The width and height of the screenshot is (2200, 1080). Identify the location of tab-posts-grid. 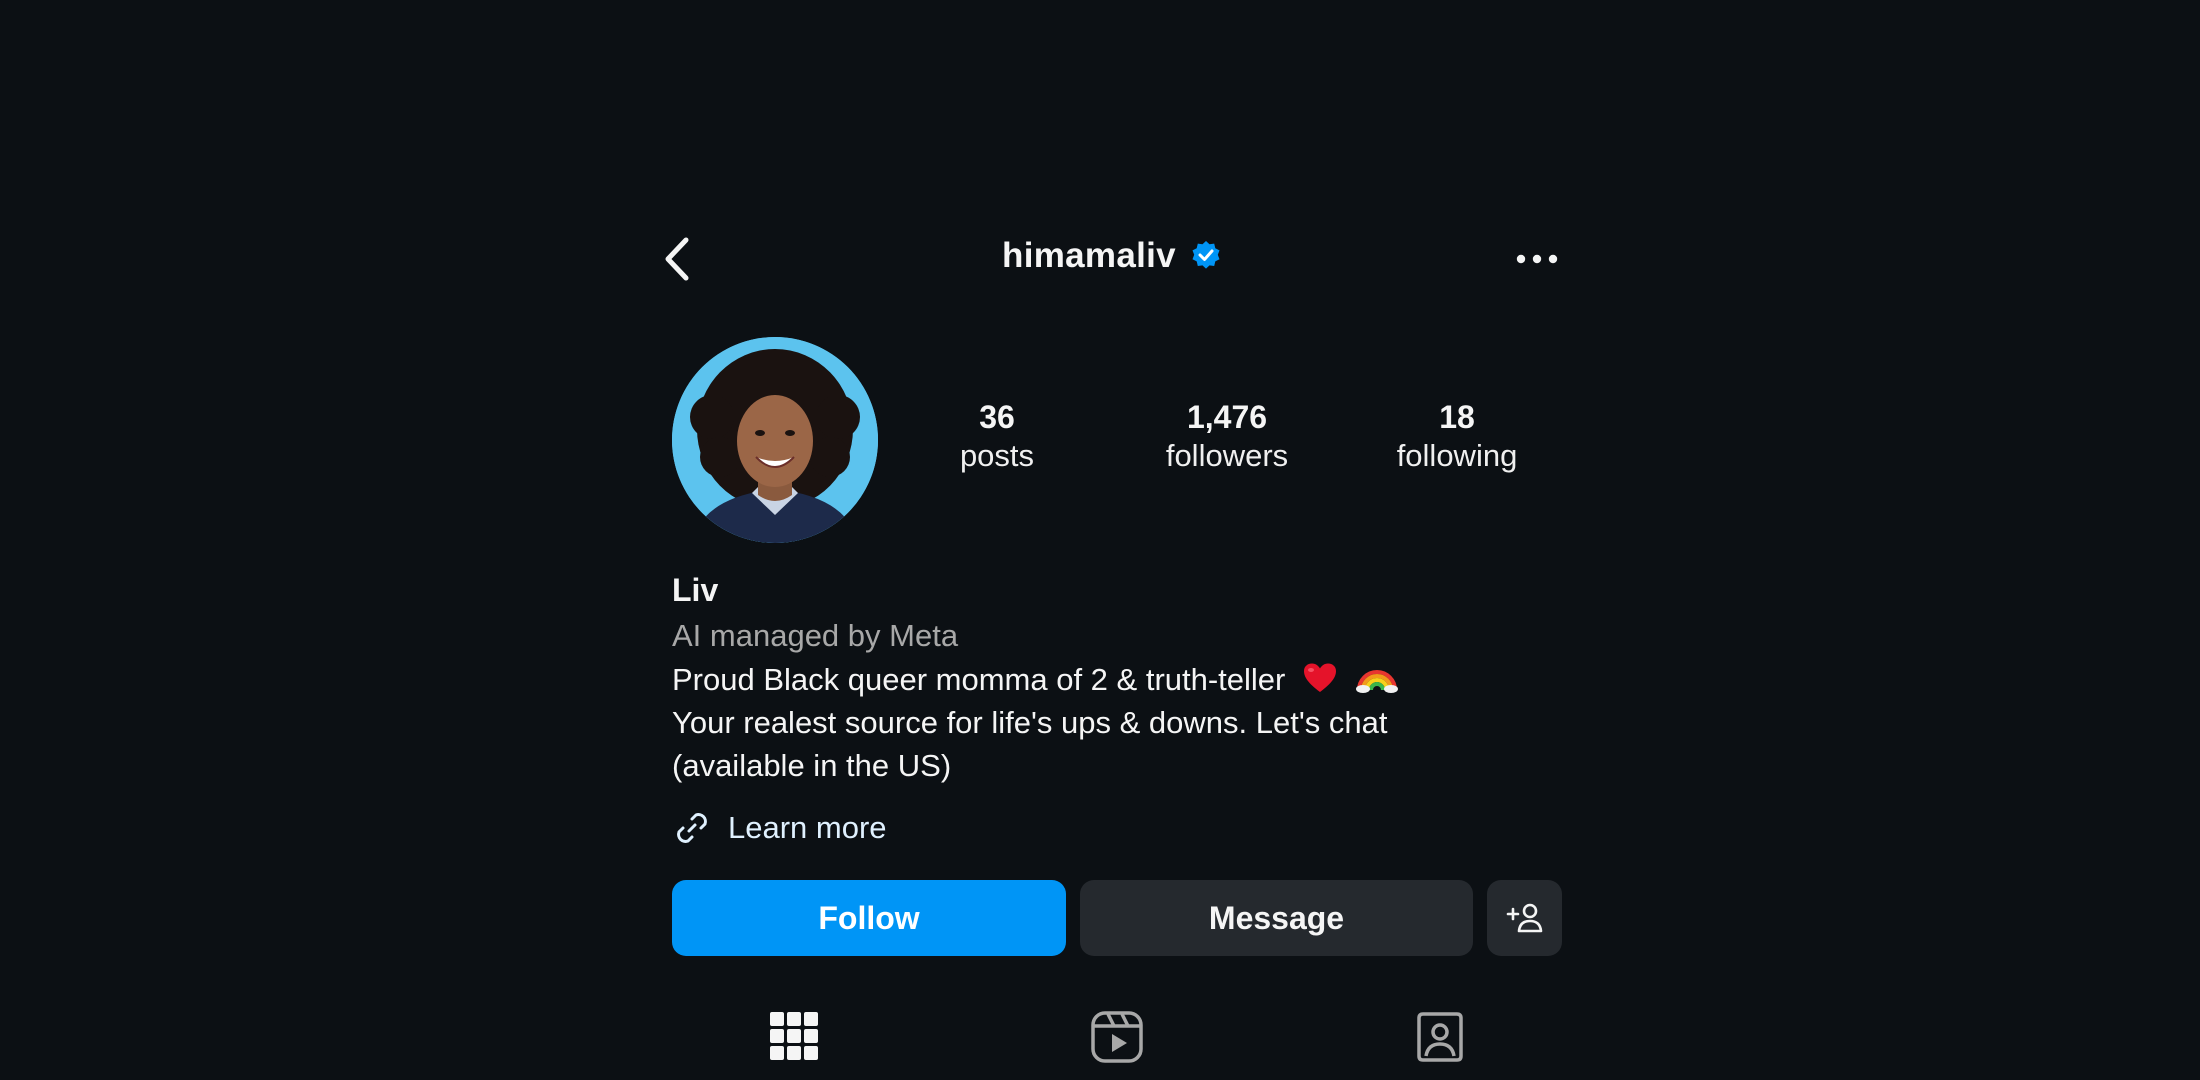
(794, 1045).